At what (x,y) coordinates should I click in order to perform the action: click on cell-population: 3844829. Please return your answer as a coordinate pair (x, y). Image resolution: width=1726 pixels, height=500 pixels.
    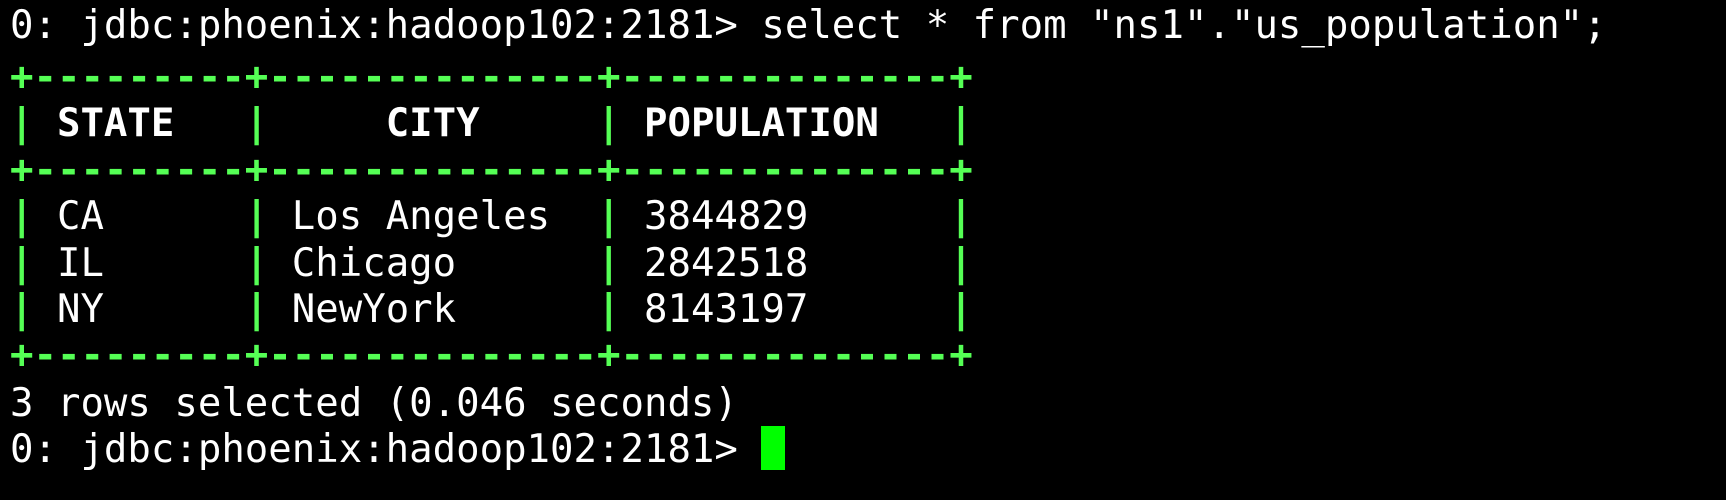
    Looking at the image, I should click on (726, 216).